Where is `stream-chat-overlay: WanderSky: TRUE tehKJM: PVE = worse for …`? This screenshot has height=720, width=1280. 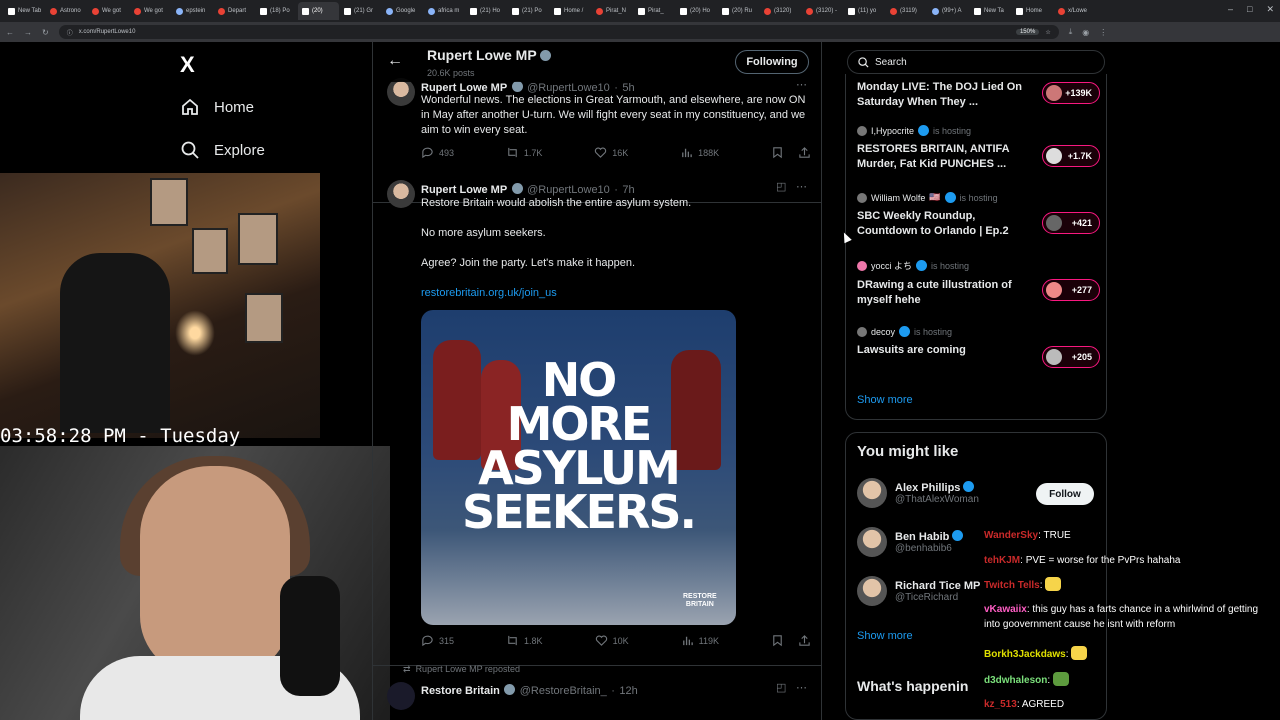 stream-chat-overlay: WanderSky: TRUE tehKJM: PVE = worse for … is located at coordinates (1131, 623).